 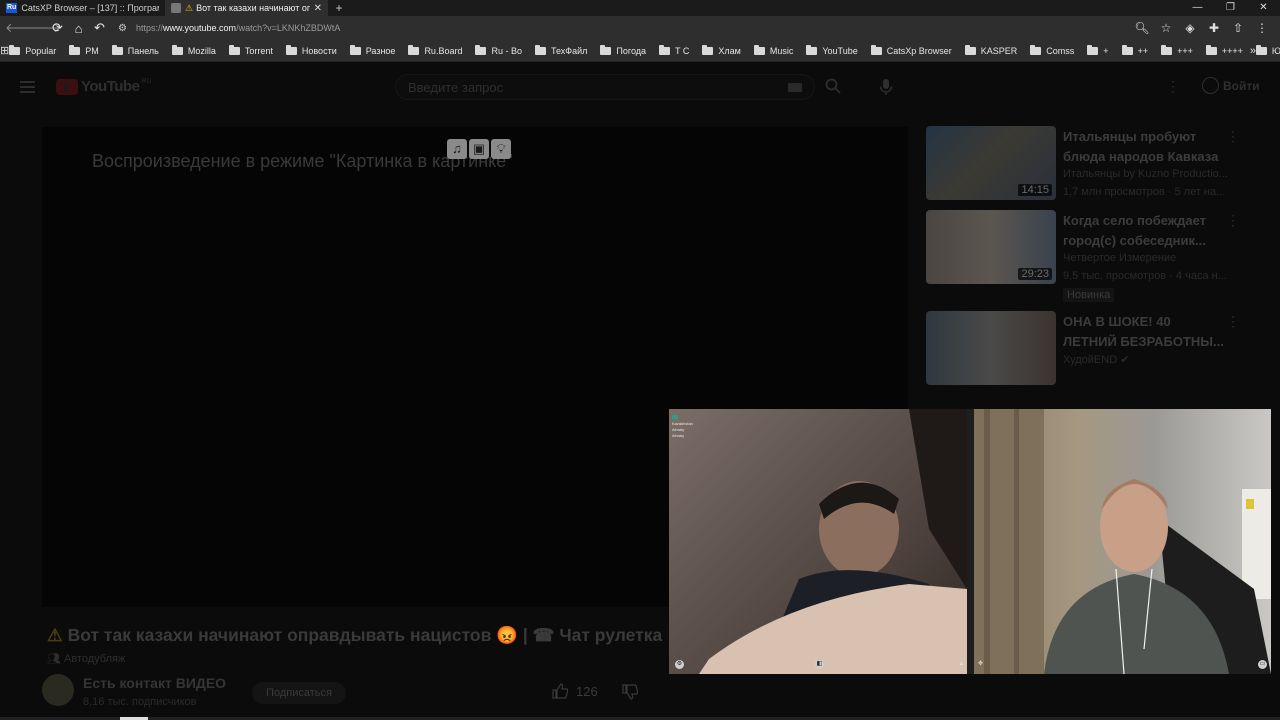 I want to click on back-button: 🡐, so click(x=22, y=28).